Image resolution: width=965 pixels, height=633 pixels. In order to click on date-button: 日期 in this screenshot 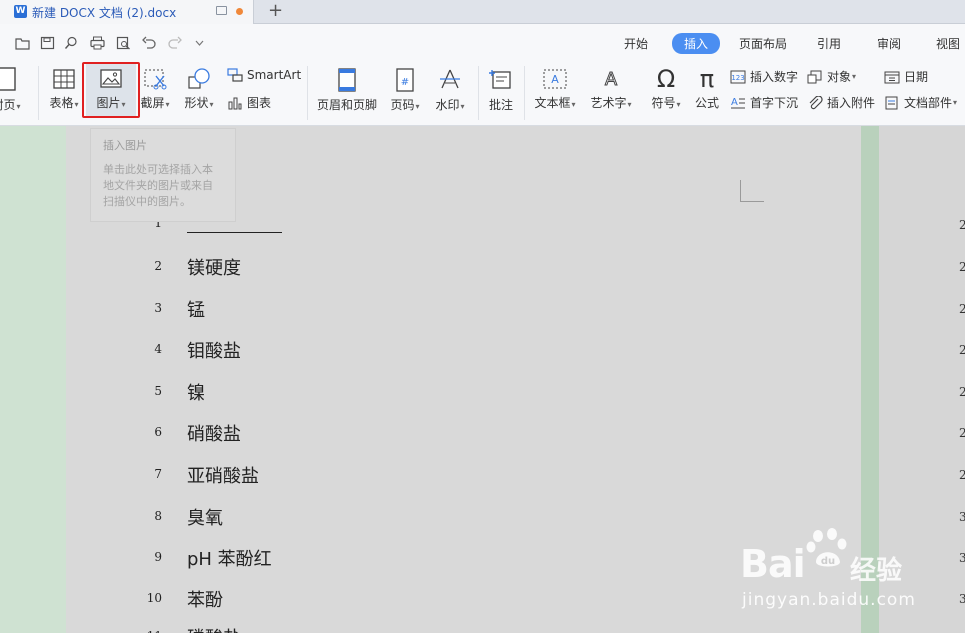, I will do `click(906, 76)`.